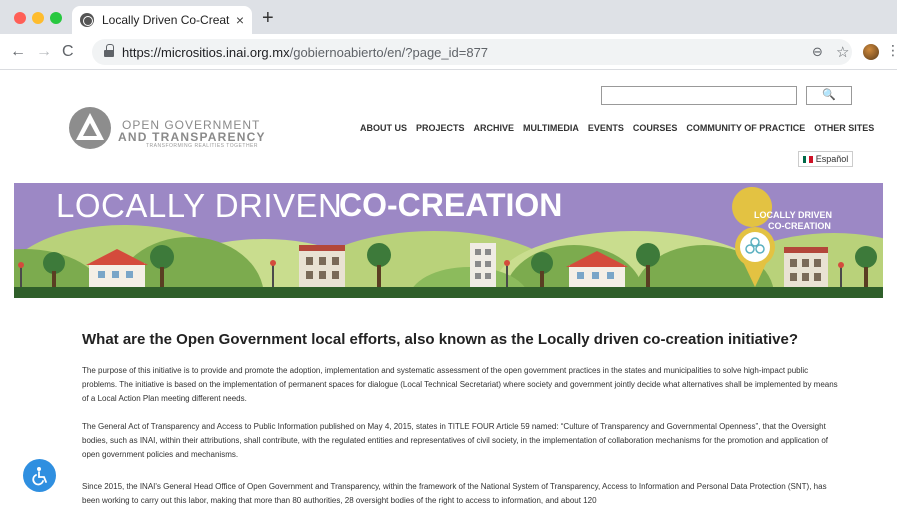 The width and height of the screenshot is (897, 507). What do you see at coordinates (606, 128) in the screenshot?
I see `nav-events: EVENTS` at bounding box center [606, 128].